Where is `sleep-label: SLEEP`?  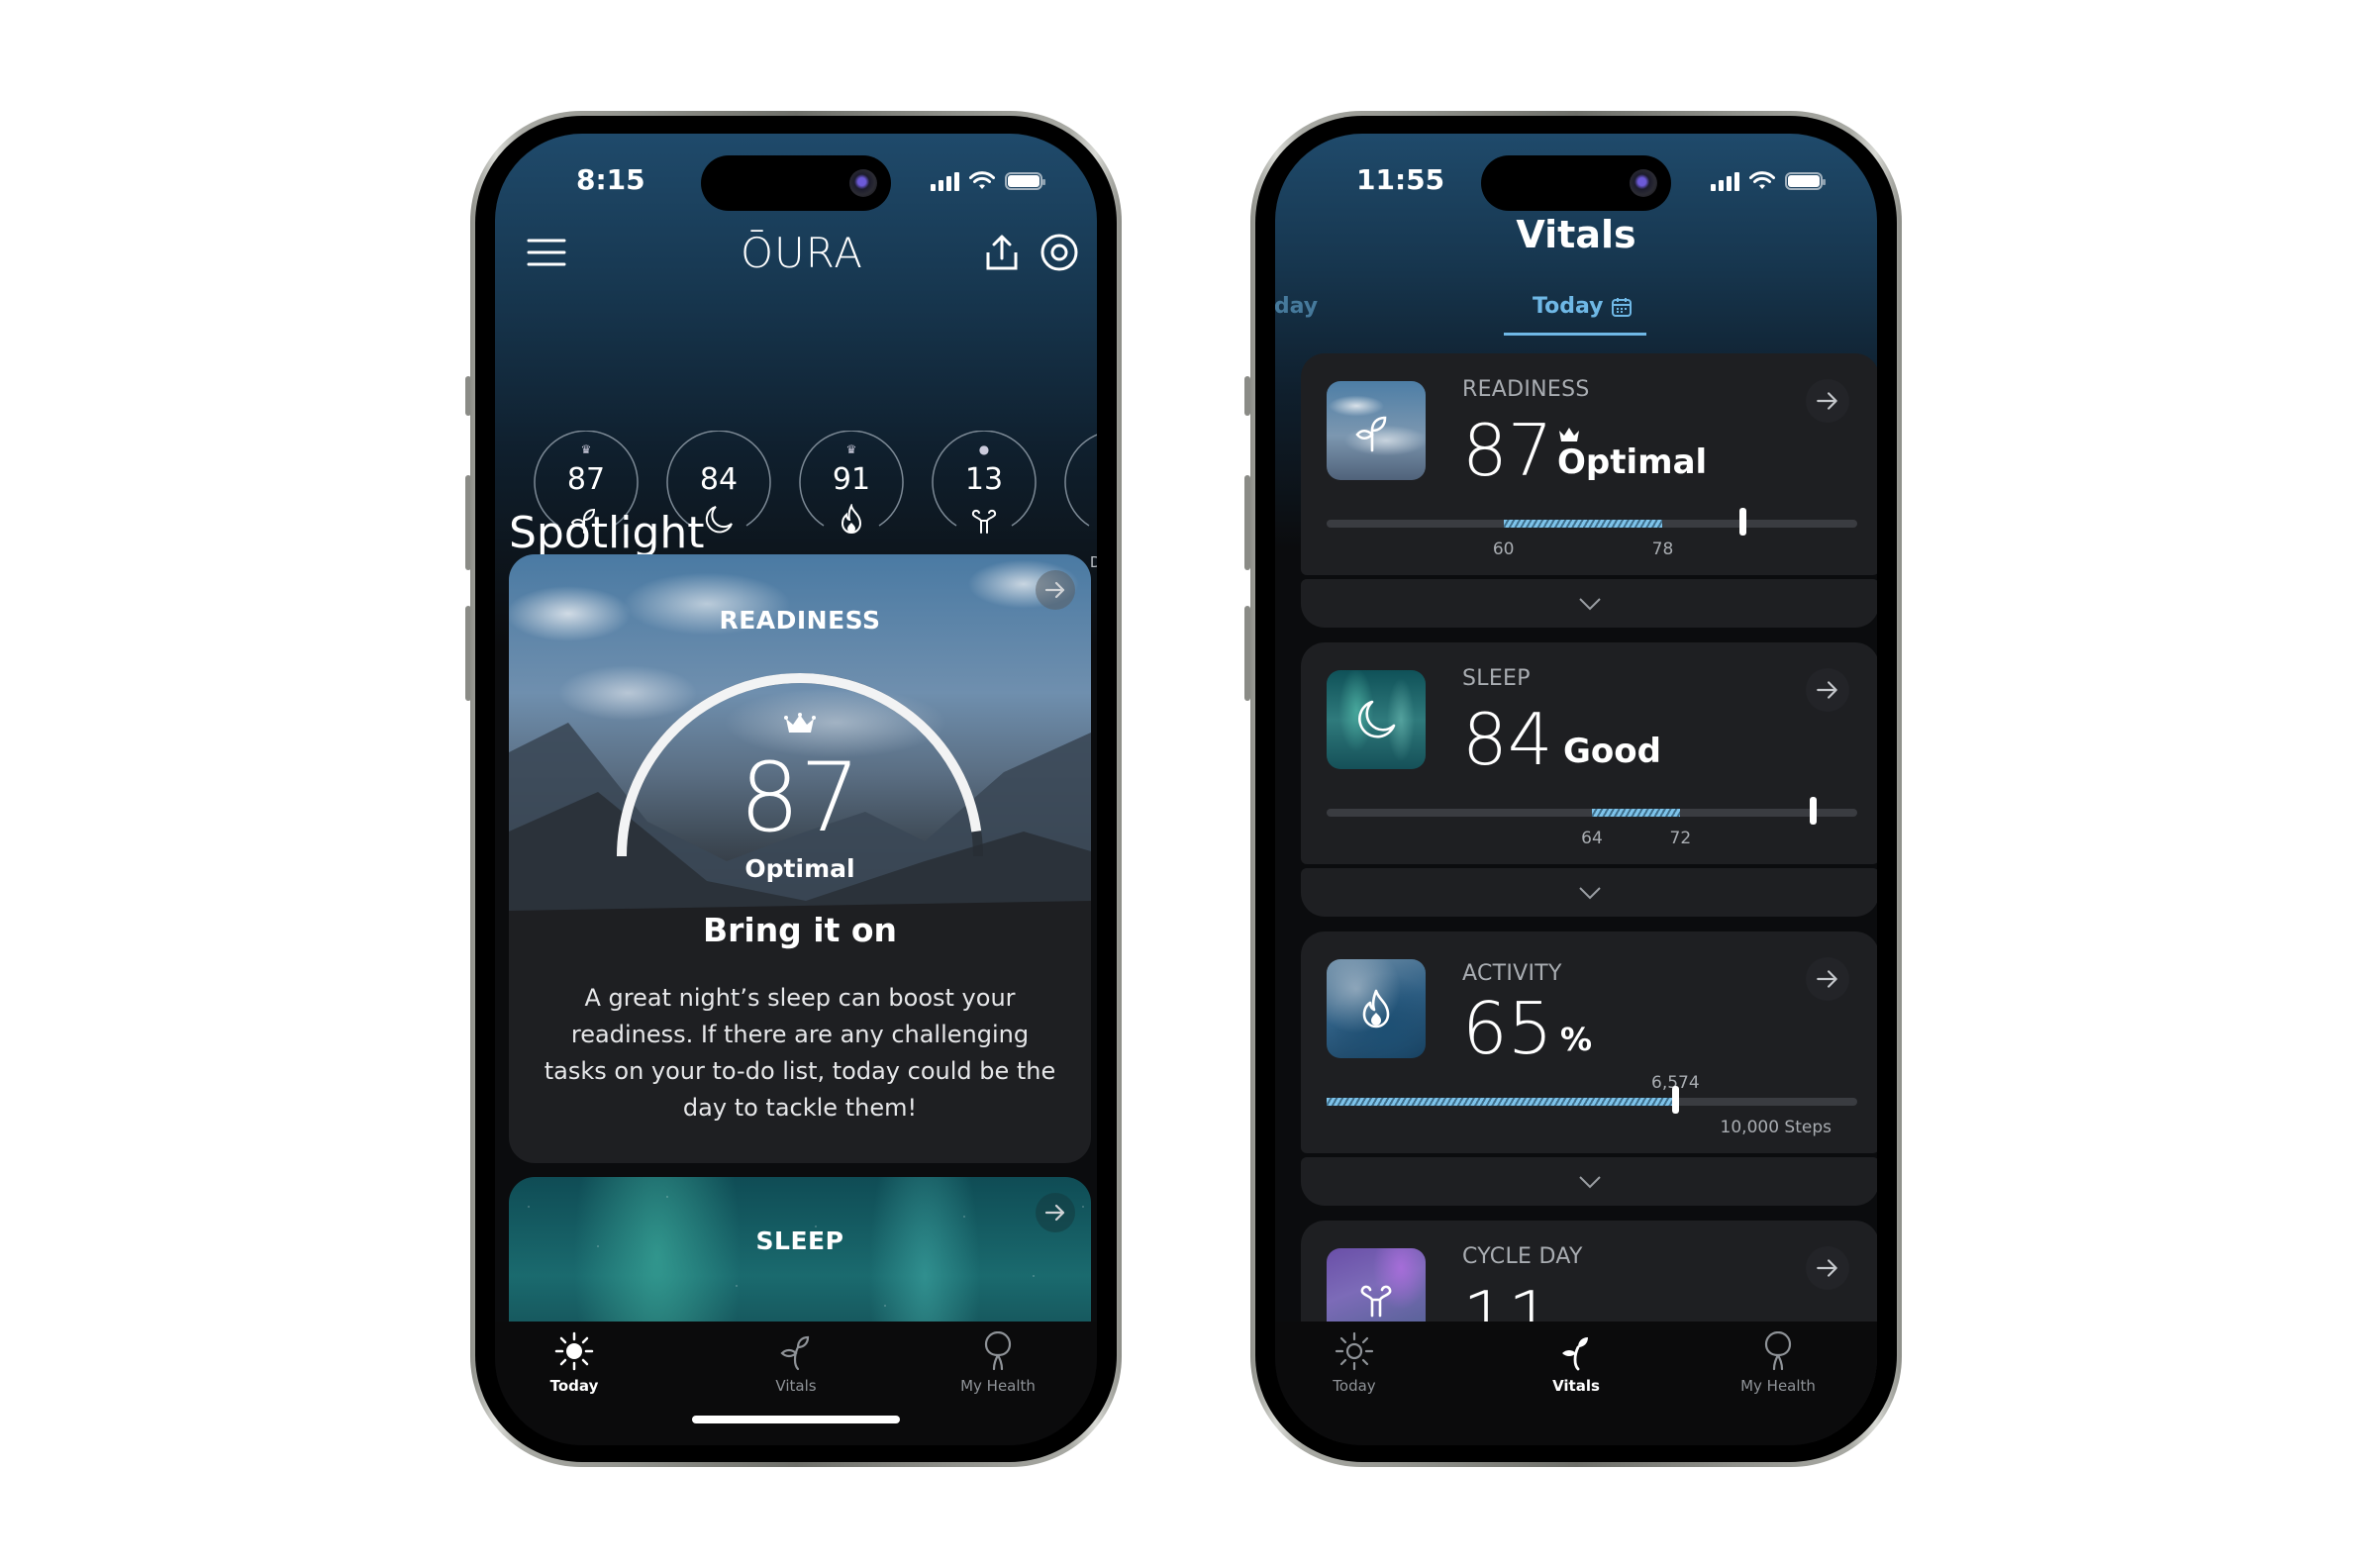
sleep-label: SLEEP is located at coordinates (1496, 678).